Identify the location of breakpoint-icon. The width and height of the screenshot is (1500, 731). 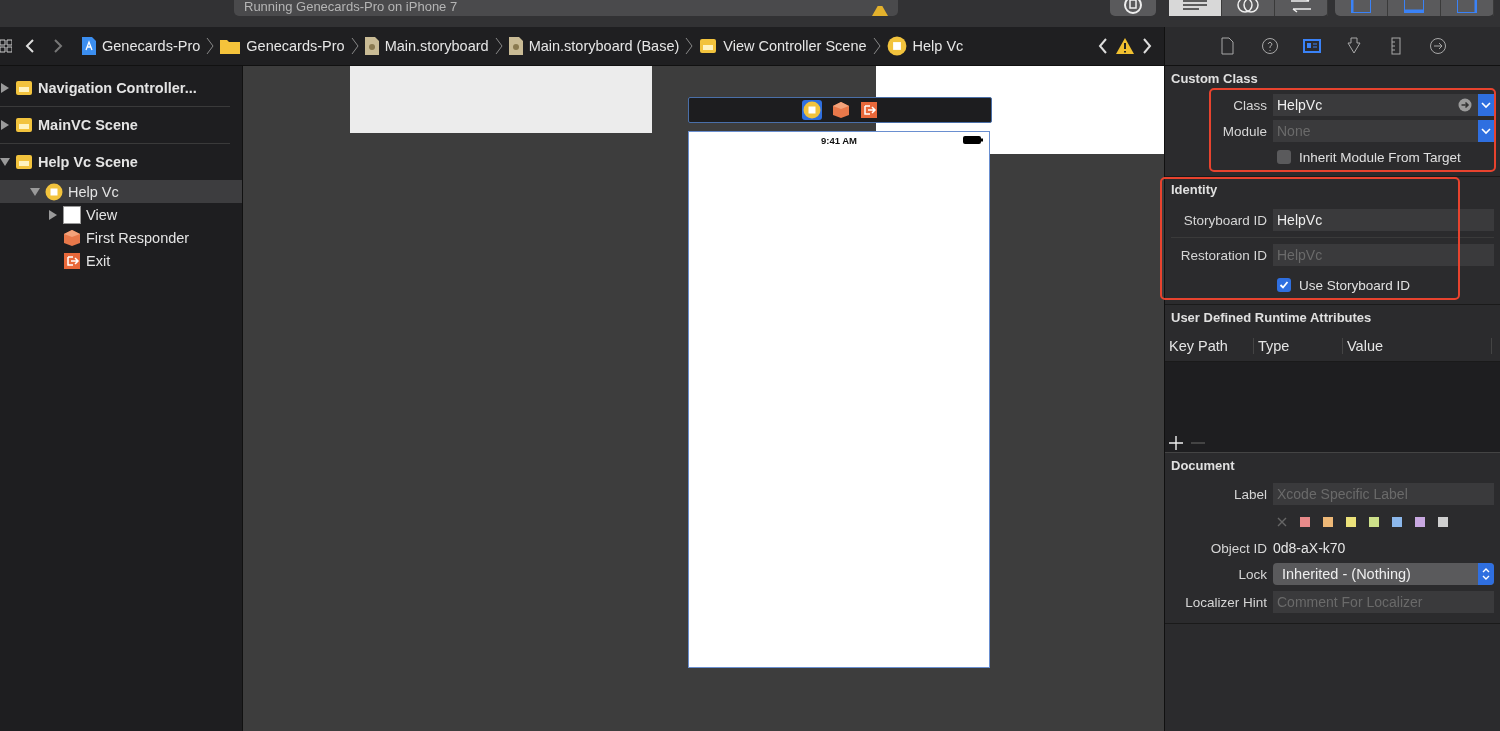
(1133, 7).